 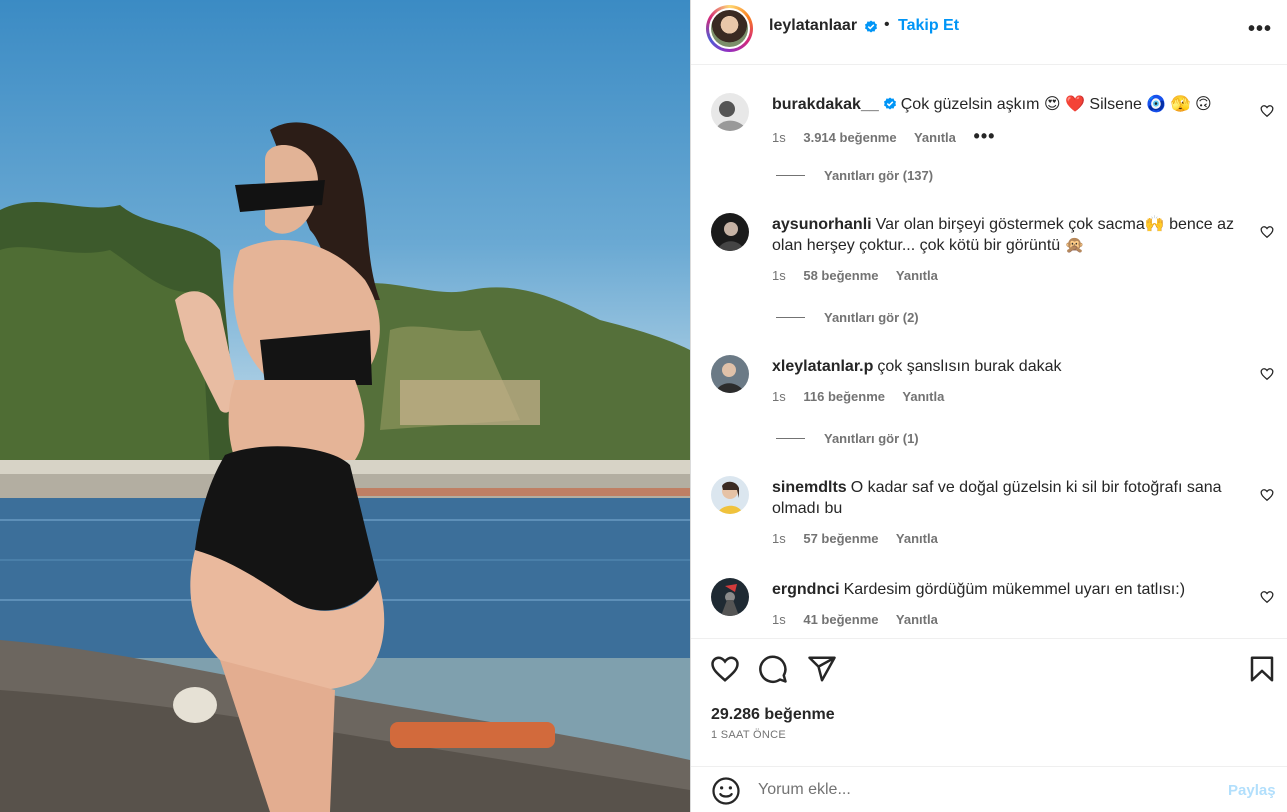 What do you see at coordinates (1262, 669) in the screenshot?
I see `bookmark-icon` at bounding box center [1262, 669].